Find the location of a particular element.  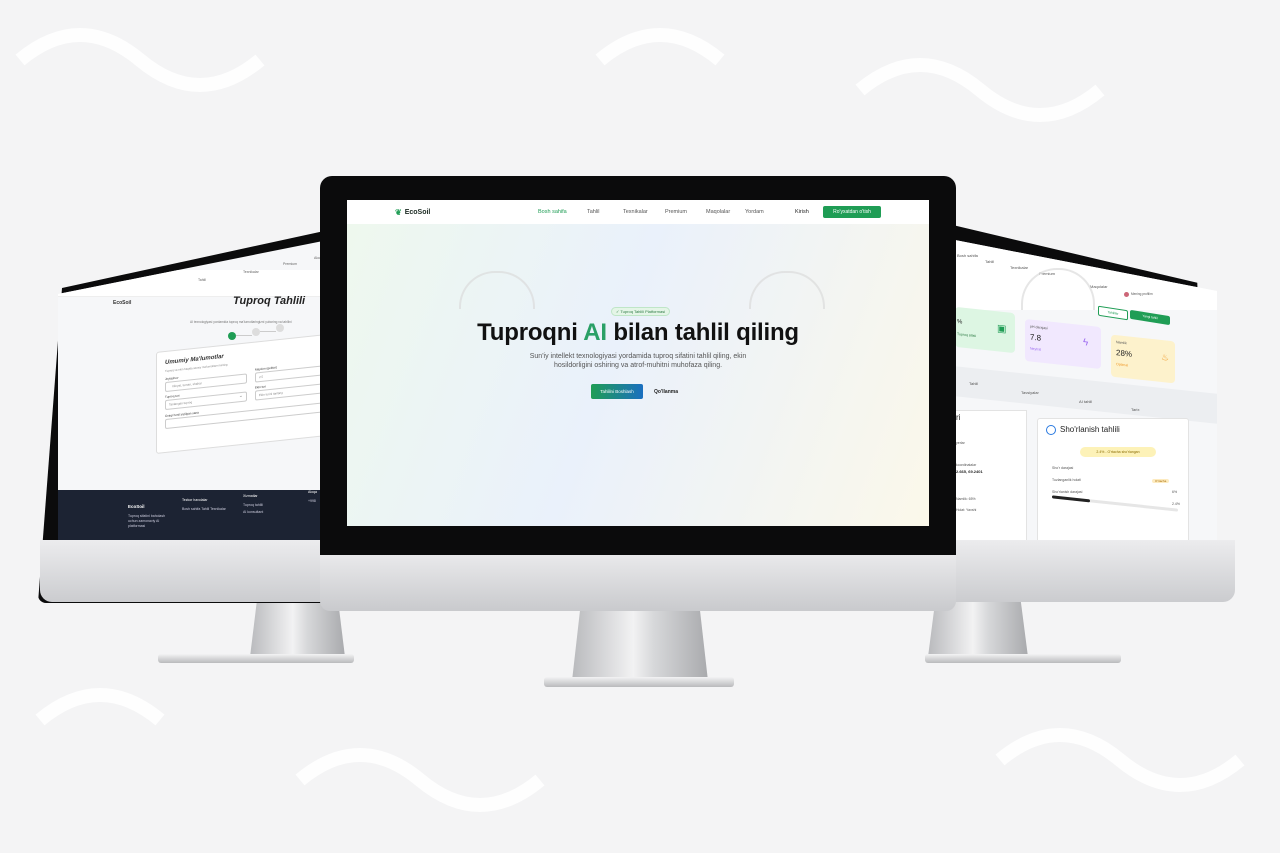

leaf-icon: ❦ is located at coordinates (398, 212).